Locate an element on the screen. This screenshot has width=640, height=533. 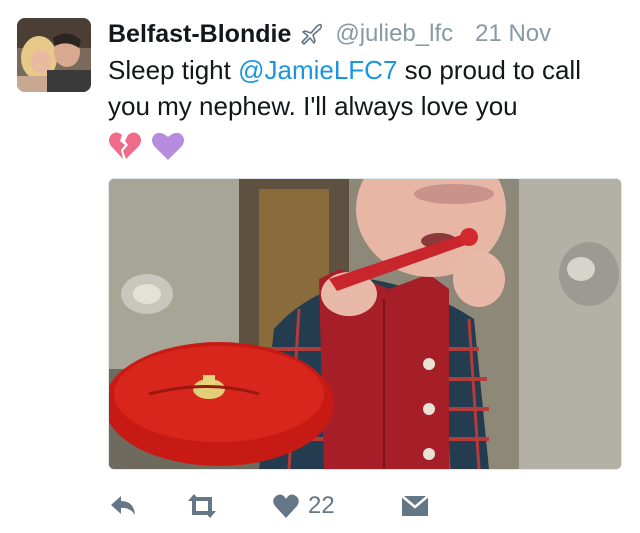
envelope-icon is located at coordinates (415, 506).